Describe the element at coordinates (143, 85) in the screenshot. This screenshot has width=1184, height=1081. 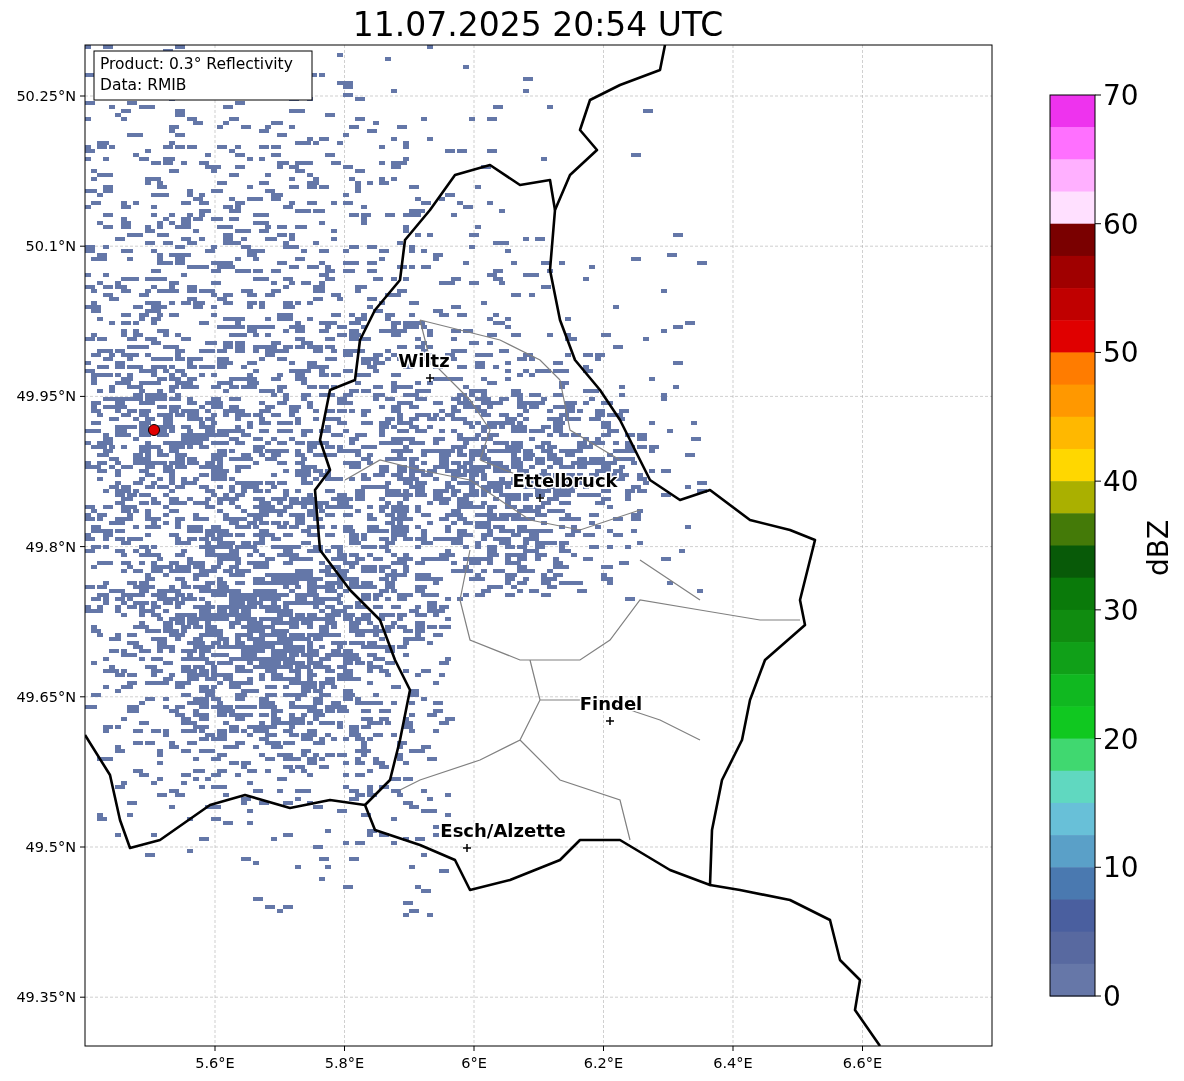
I see `info-text: Data: RMIB` at that location.